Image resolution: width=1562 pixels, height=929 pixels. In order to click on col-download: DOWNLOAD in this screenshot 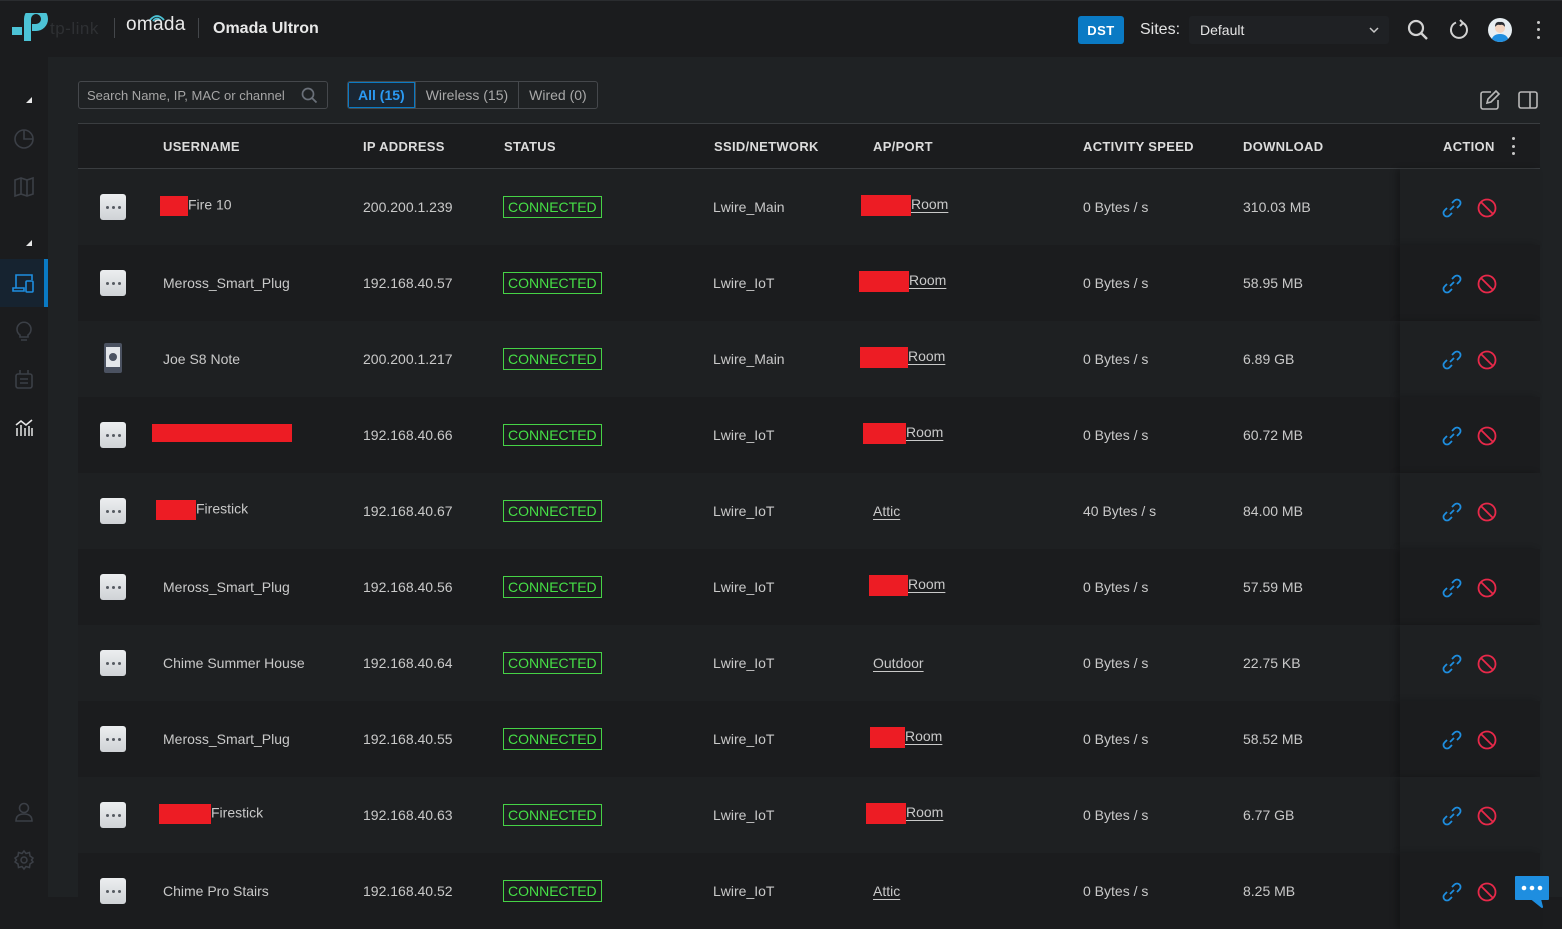, I will do `click(1283, 146)`.